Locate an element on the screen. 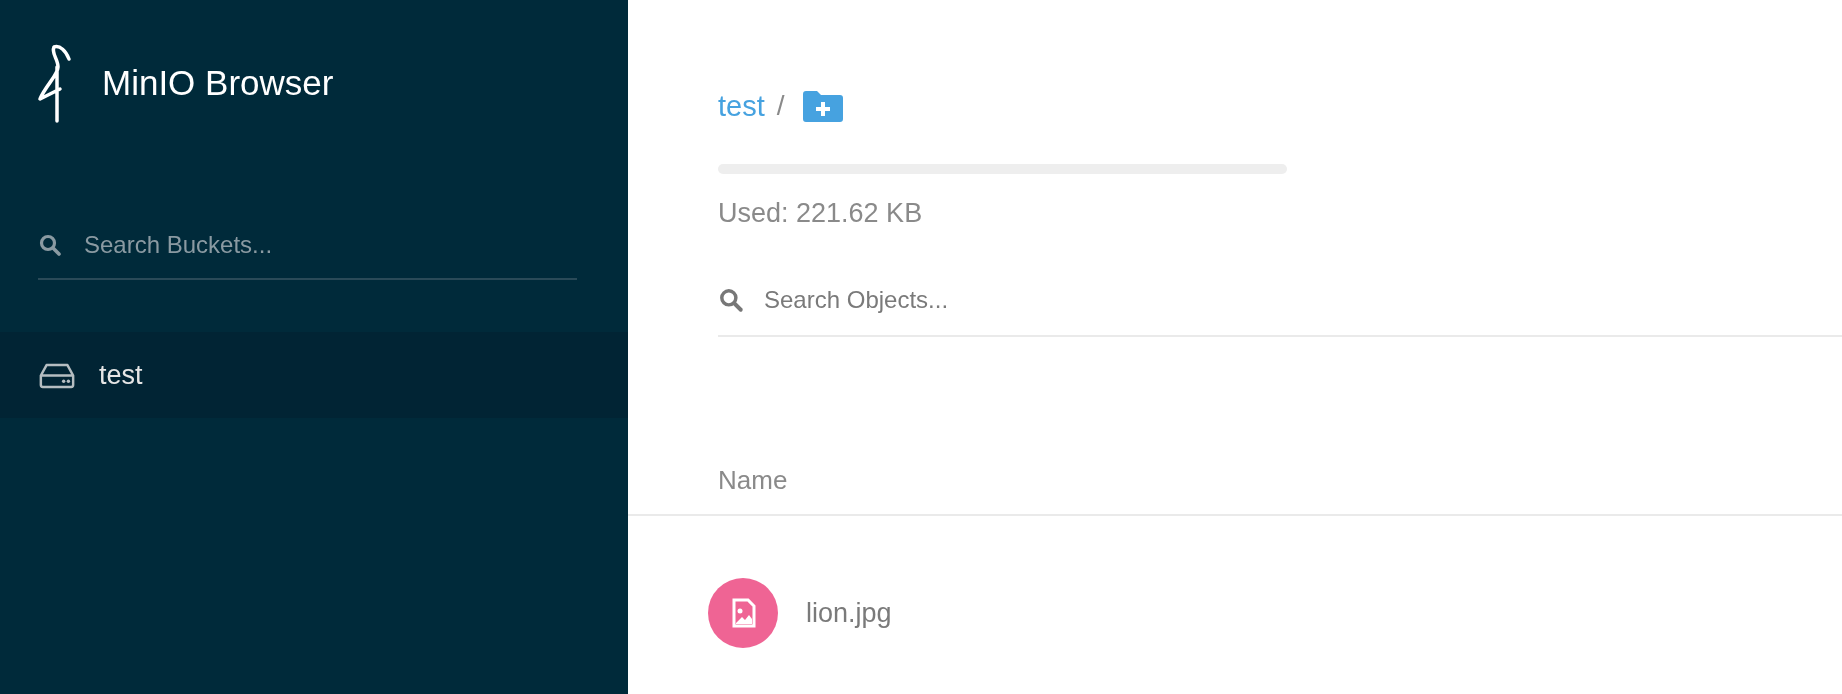 The height and width of the screenshot is (694, 1842). folder-plus-icon is located at coordinates (822, 106).